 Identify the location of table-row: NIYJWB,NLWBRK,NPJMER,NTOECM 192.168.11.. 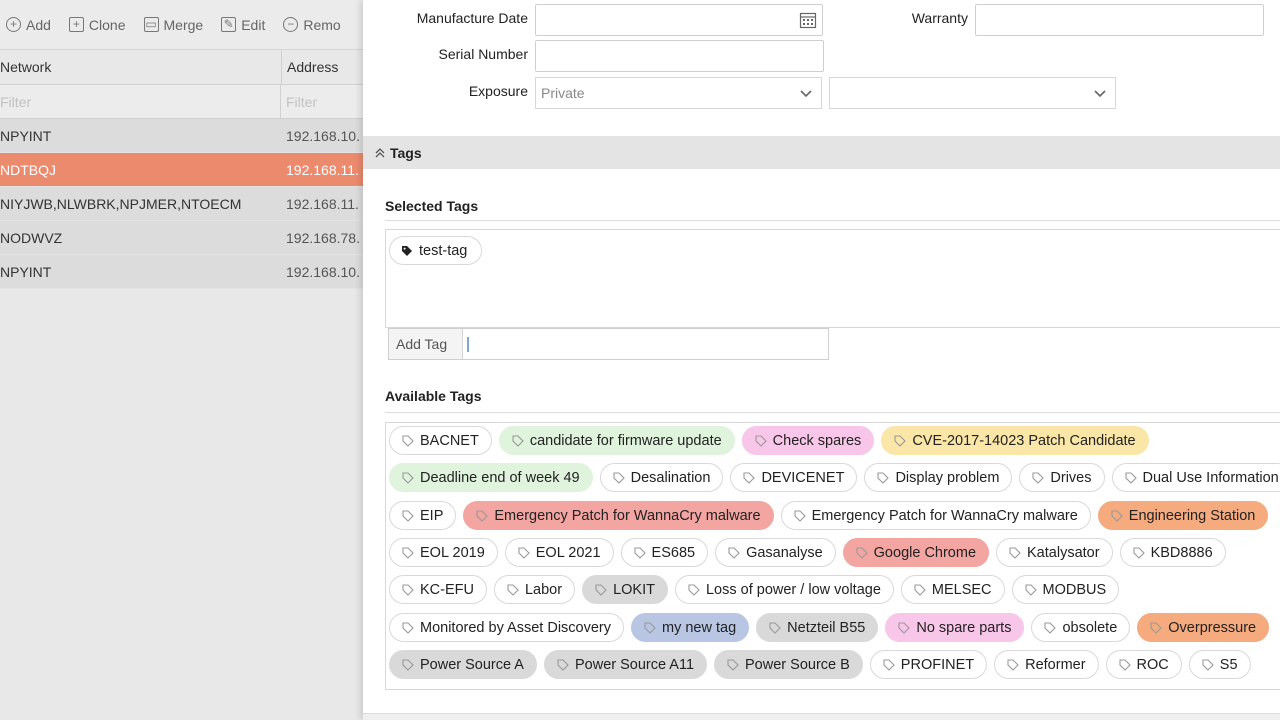
(181, 204).